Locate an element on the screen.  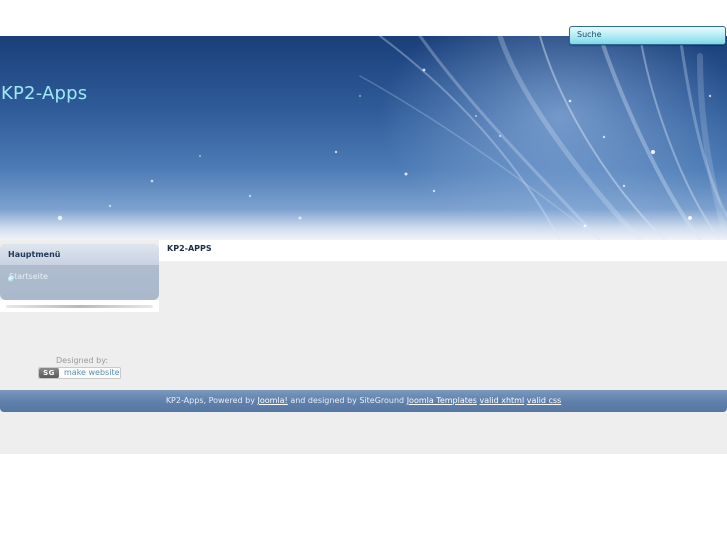
main-menu-module-footer is located at coordinates (79, 306).